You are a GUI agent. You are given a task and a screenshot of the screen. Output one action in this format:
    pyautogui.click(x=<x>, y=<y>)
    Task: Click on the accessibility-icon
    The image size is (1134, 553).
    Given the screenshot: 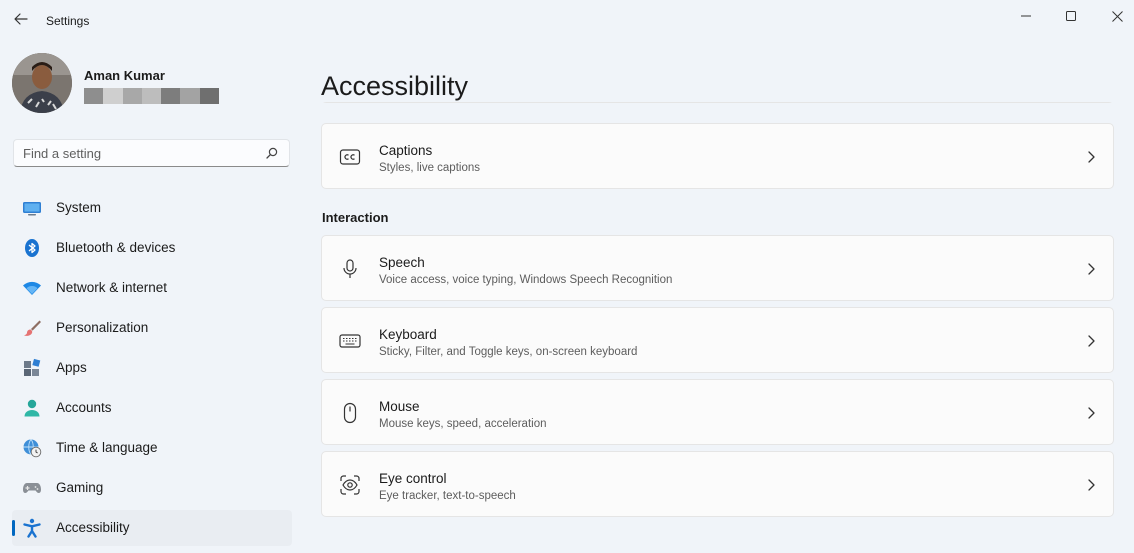 What is the action you would take?
    pyautogui.click(x=32, y=528)
    